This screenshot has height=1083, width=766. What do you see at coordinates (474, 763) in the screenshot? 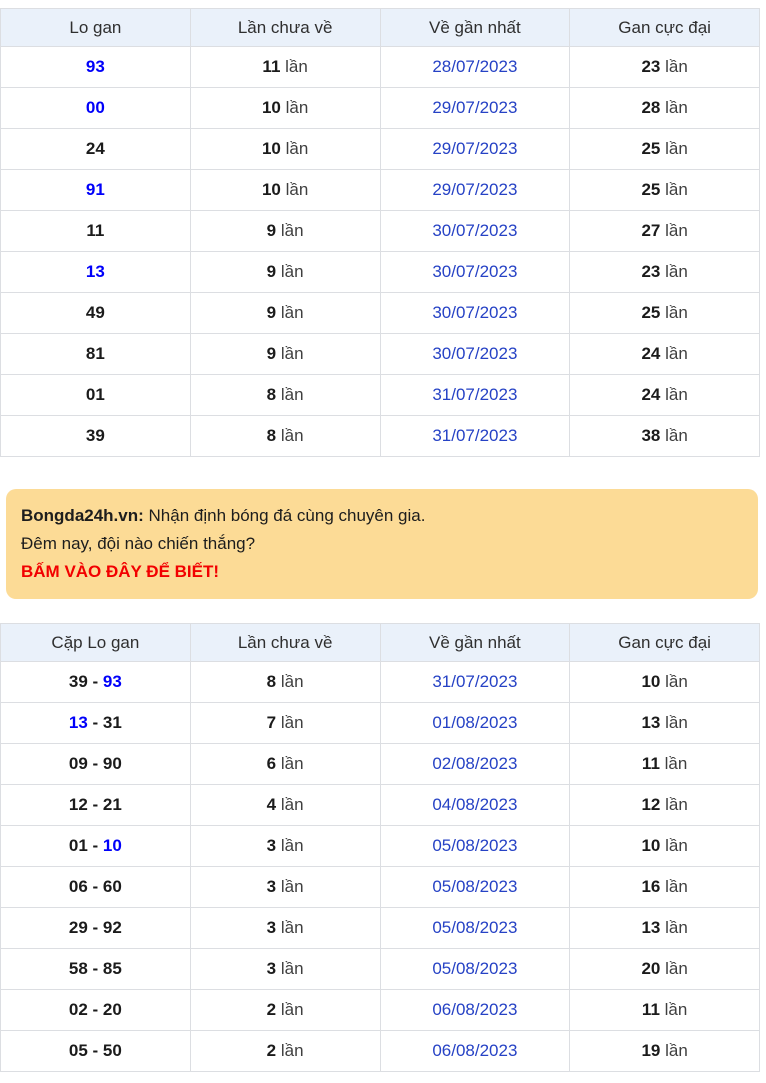
I see `last-seen-date-link: 02/08/2023` at bounding box center [474, 763].